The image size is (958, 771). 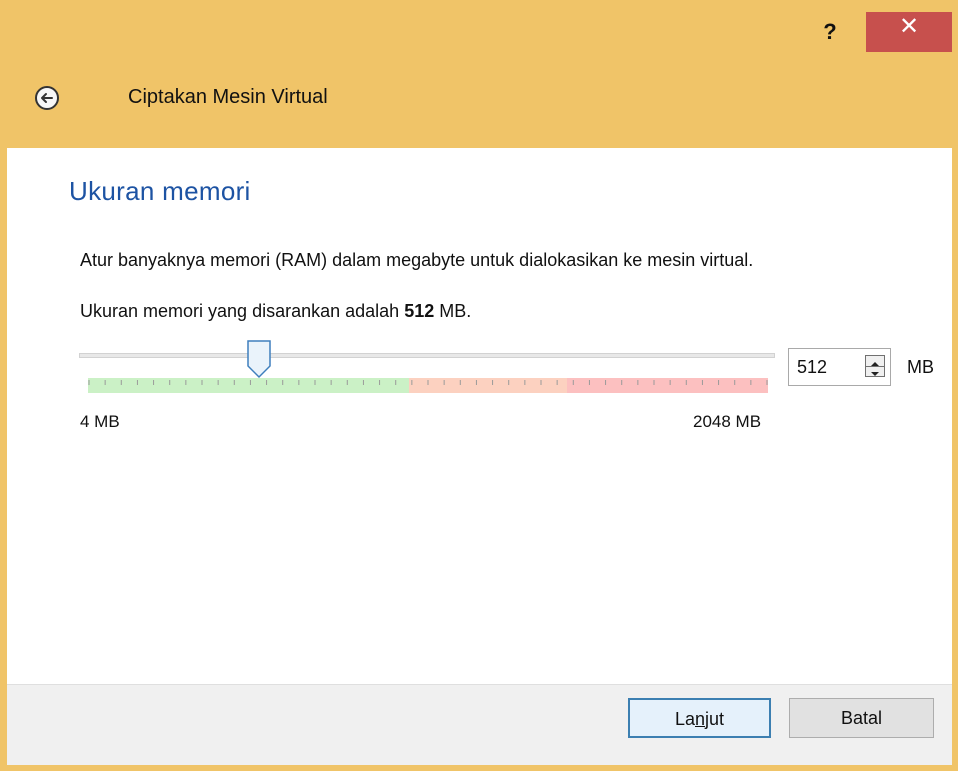 I want to click on memory-unit-label: MB, so click(x=920, y=367).